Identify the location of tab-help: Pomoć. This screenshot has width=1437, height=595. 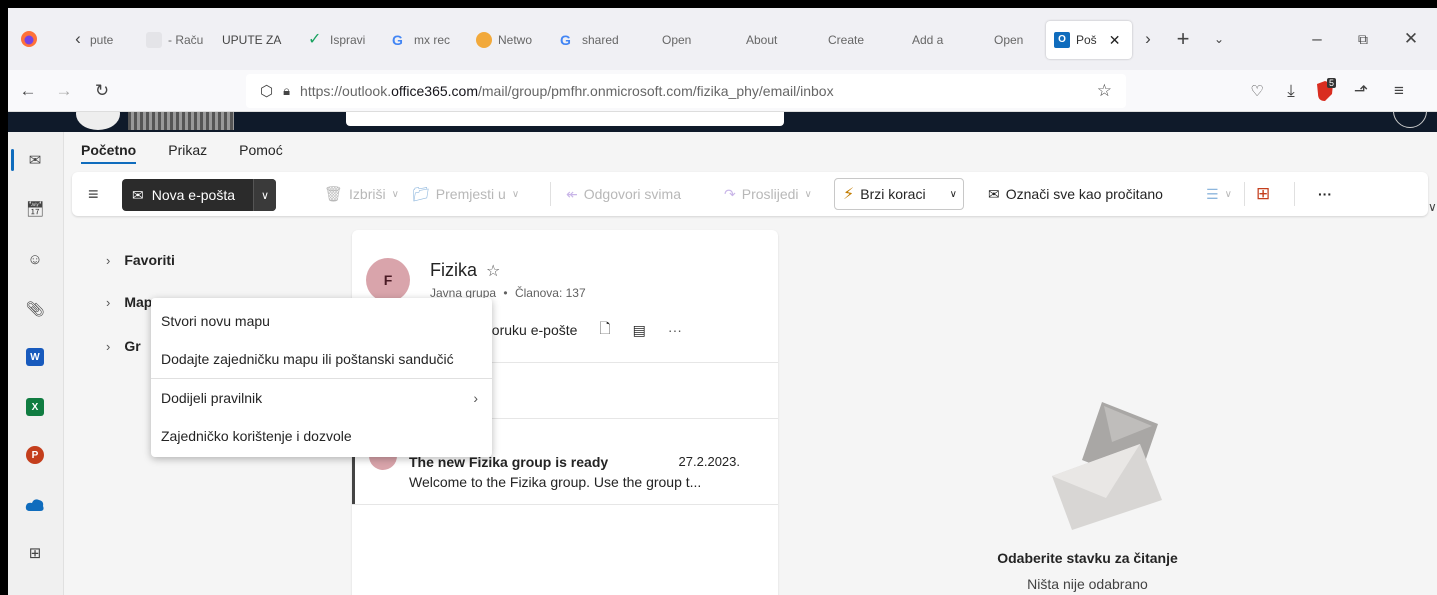
(261, 153).